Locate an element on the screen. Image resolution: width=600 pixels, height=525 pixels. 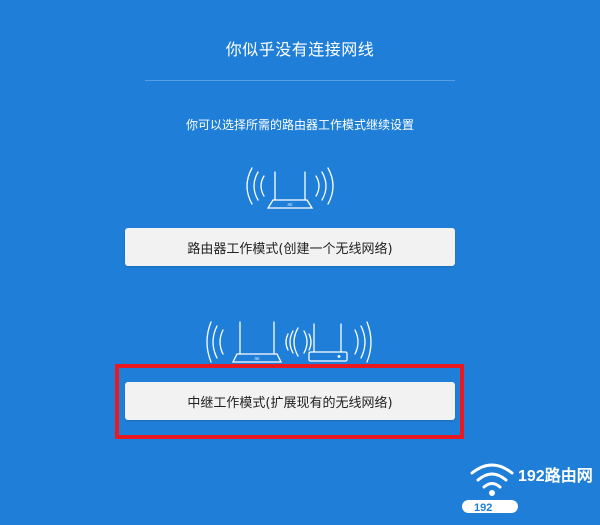
repeater-mode-icon: mi is located at coordinates (289, 342).